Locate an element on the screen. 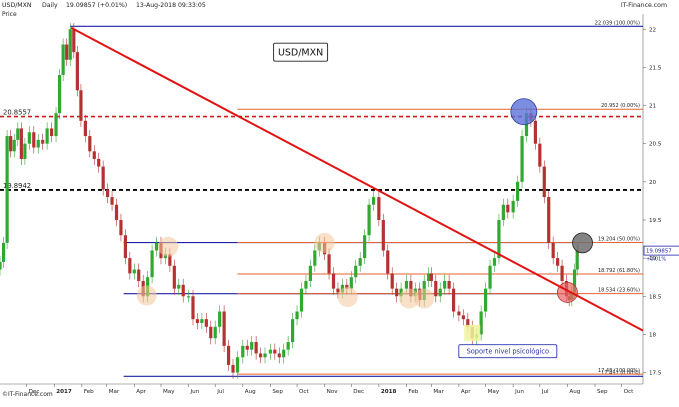 The image size is (679, 407). level-value-label: 19.204 (50.00%) is located at coordinates (619, 240).